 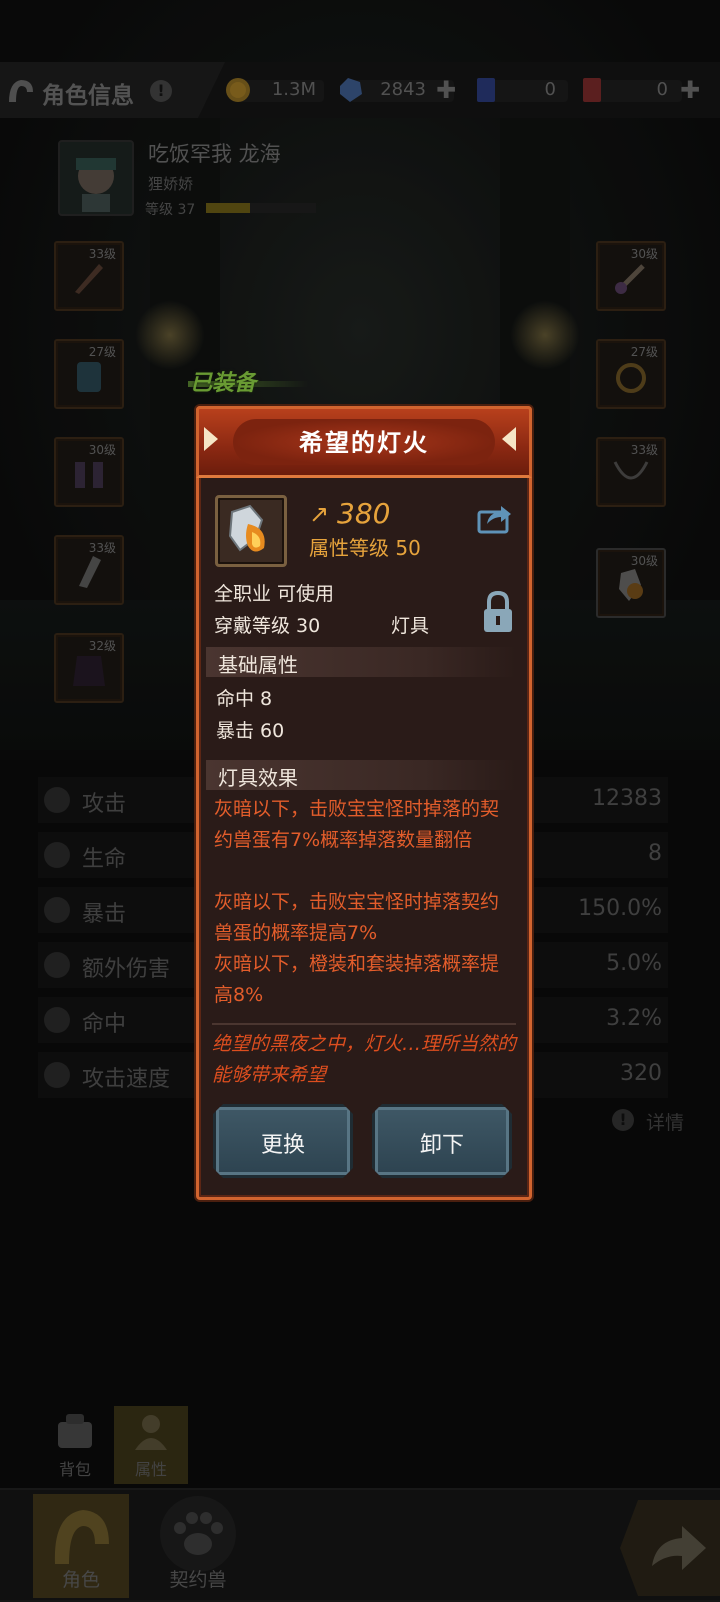 I want to click on share-icon, so click(x=495, y=518).